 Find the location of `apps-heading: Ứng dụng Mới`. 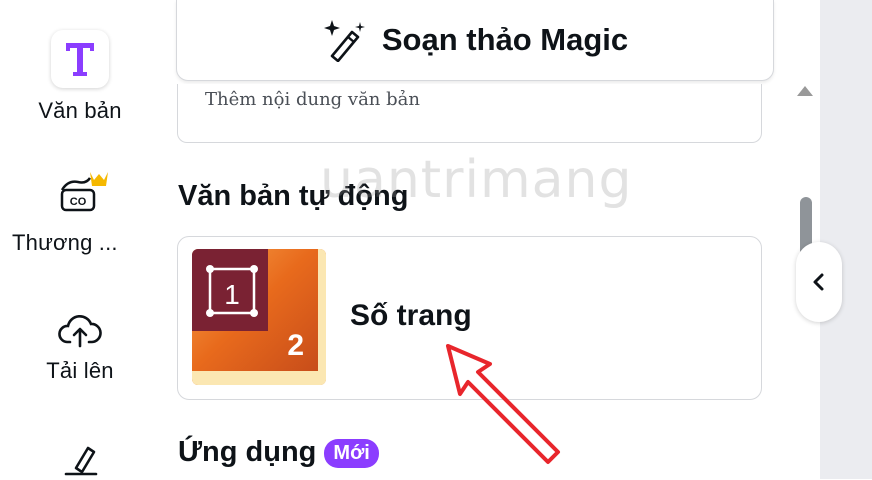

apps-heading: Ứng dụng Mới is located at coordinates (278, 452).